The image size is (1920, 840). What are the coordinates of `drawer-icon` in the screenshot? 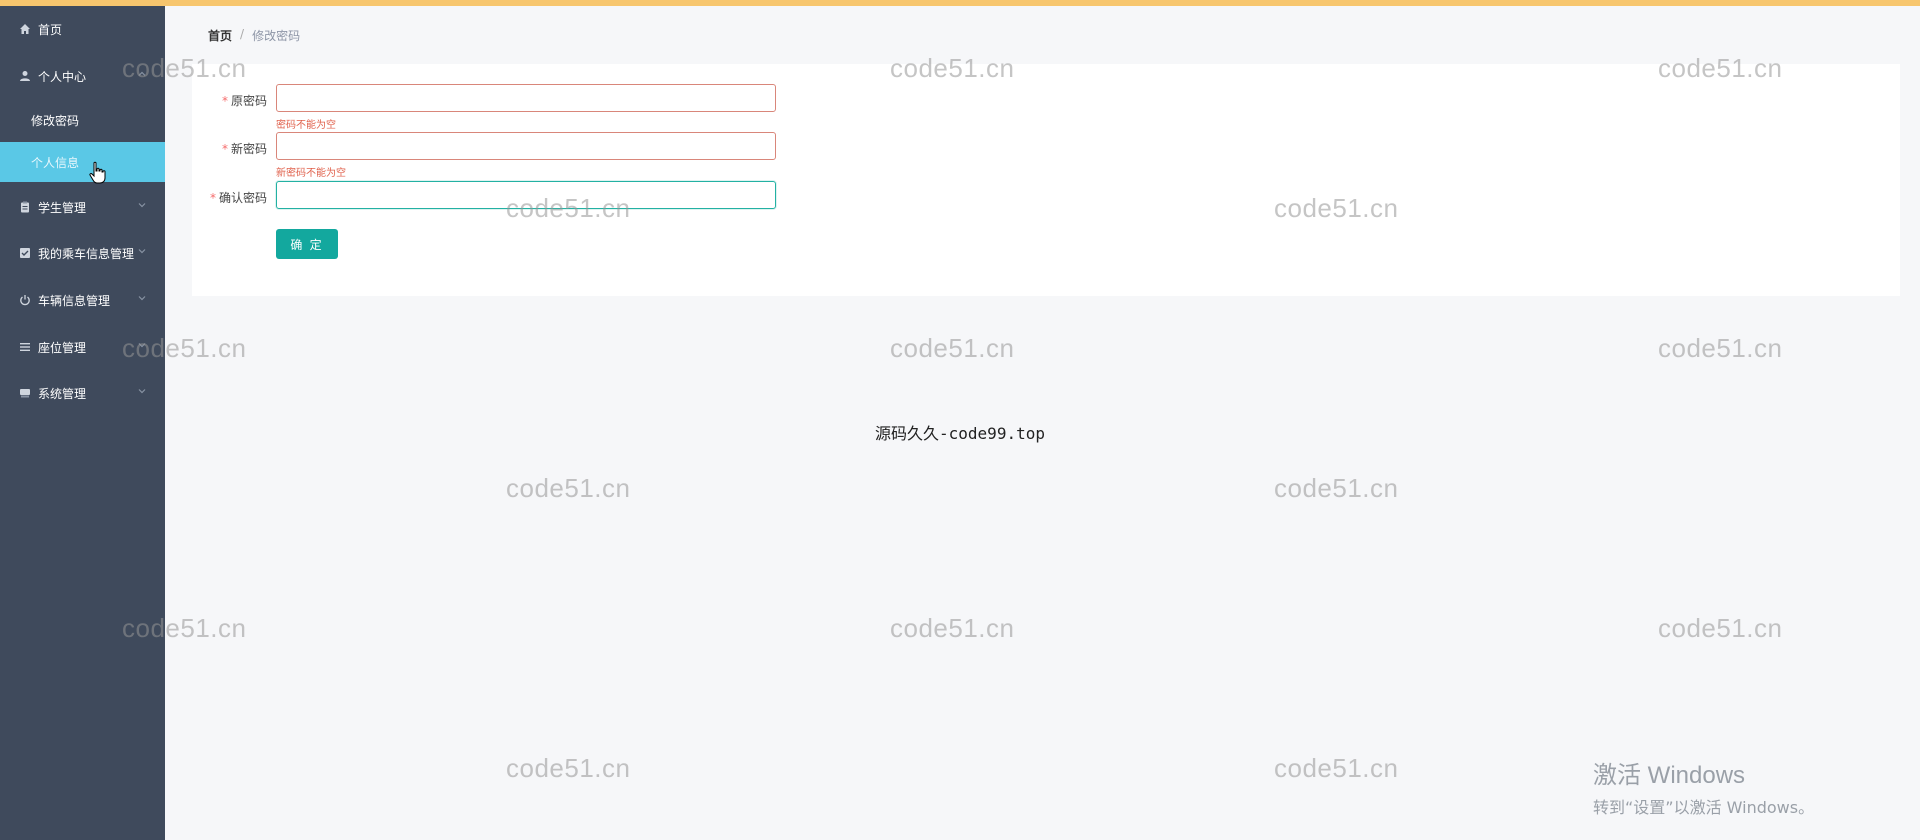 It's located at (25, 393).